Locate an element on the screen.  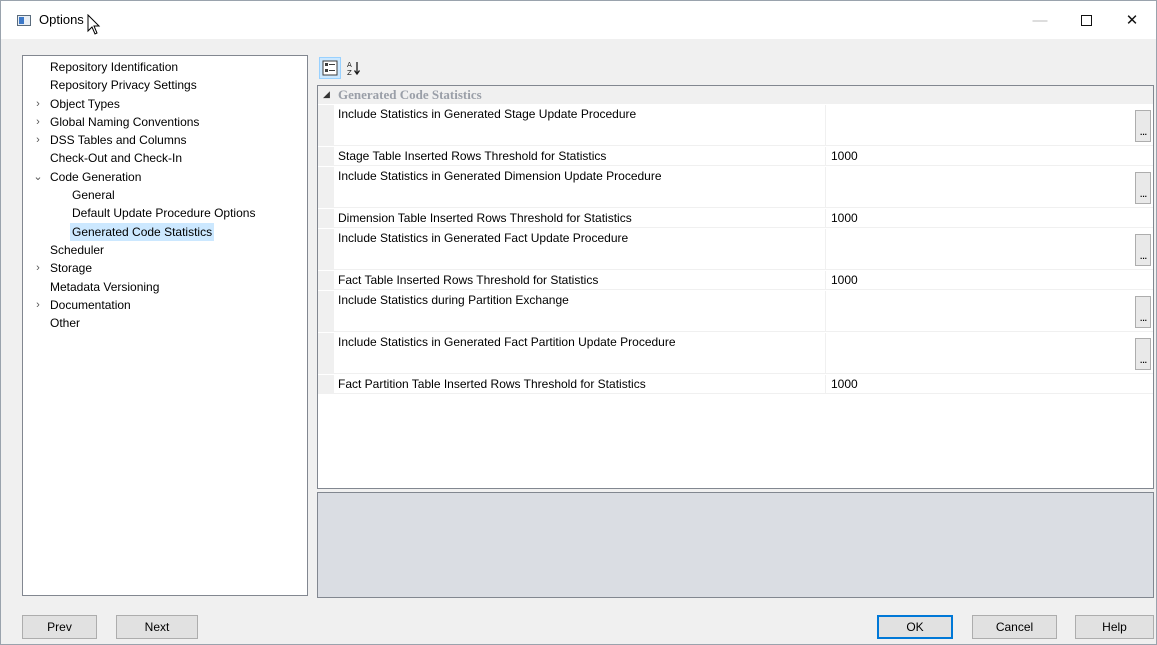
tree-item-label: Scheduler is located at coordinates (77, 249).